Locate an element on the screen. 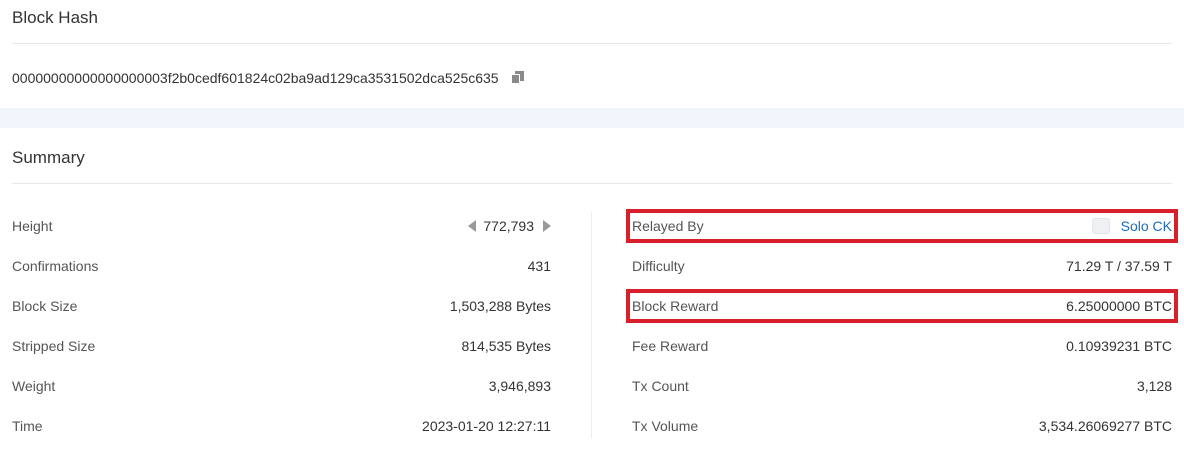 This screenshot has width=1184, height=449. summary-row-fee-reward: Fee Reward 0.10939231 BTC is located at coordinates (902, 346).